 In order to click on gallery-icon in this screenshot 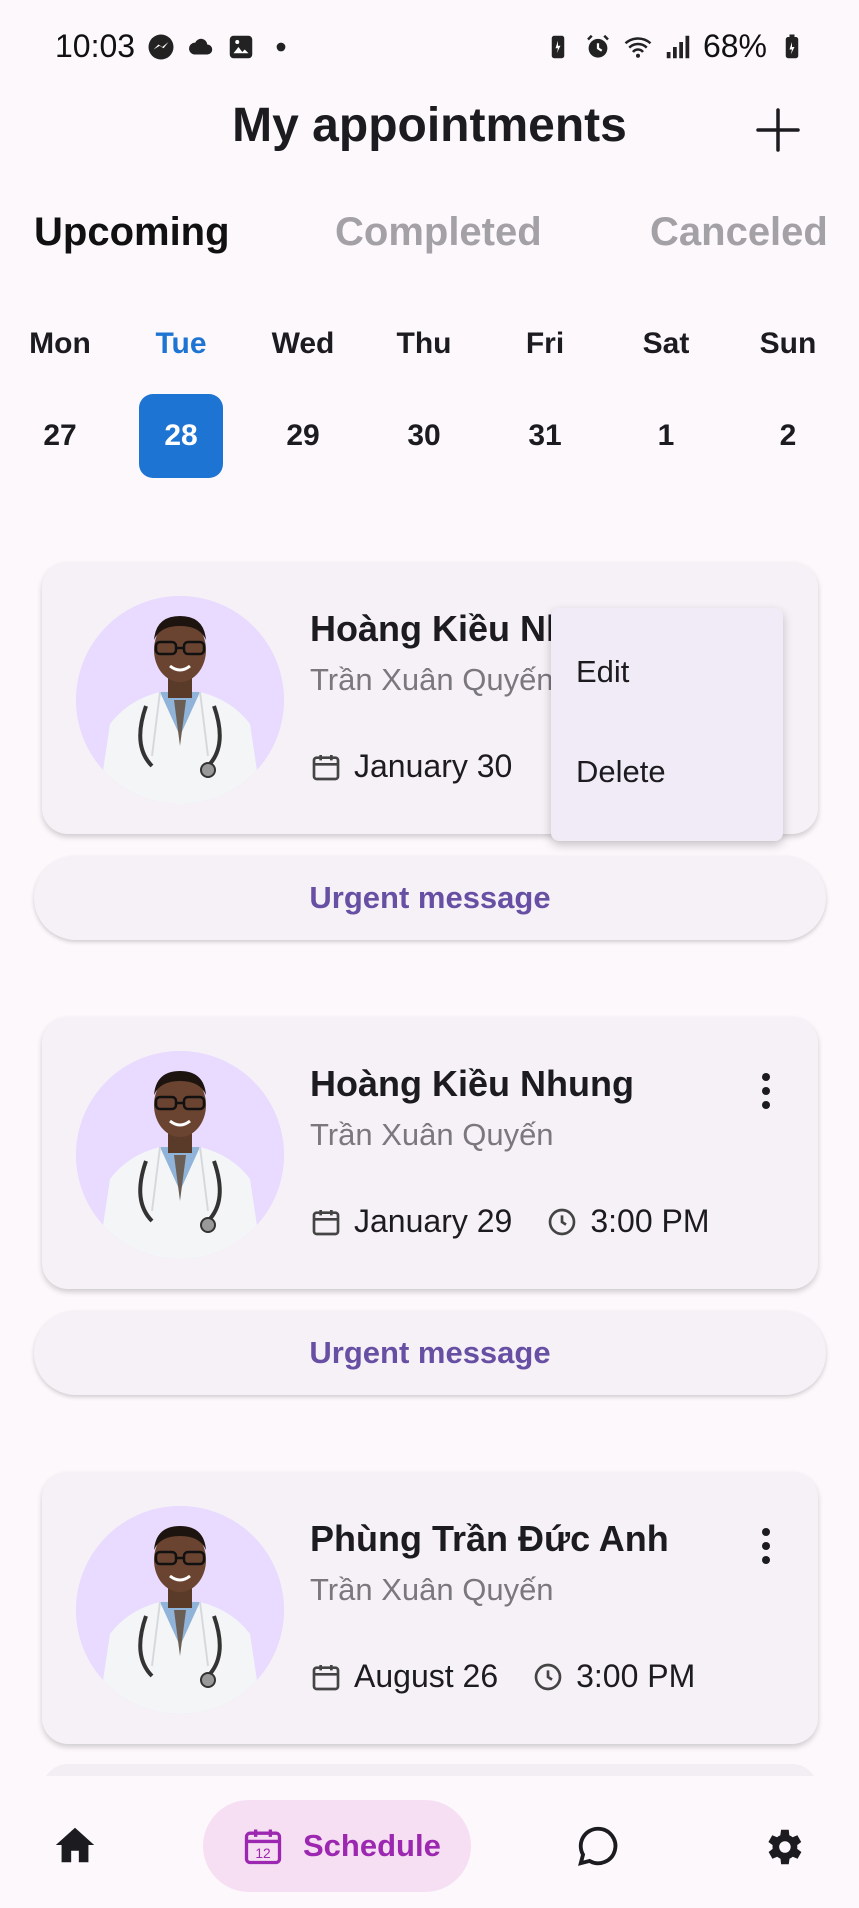, I will do `click(241, 47)`.